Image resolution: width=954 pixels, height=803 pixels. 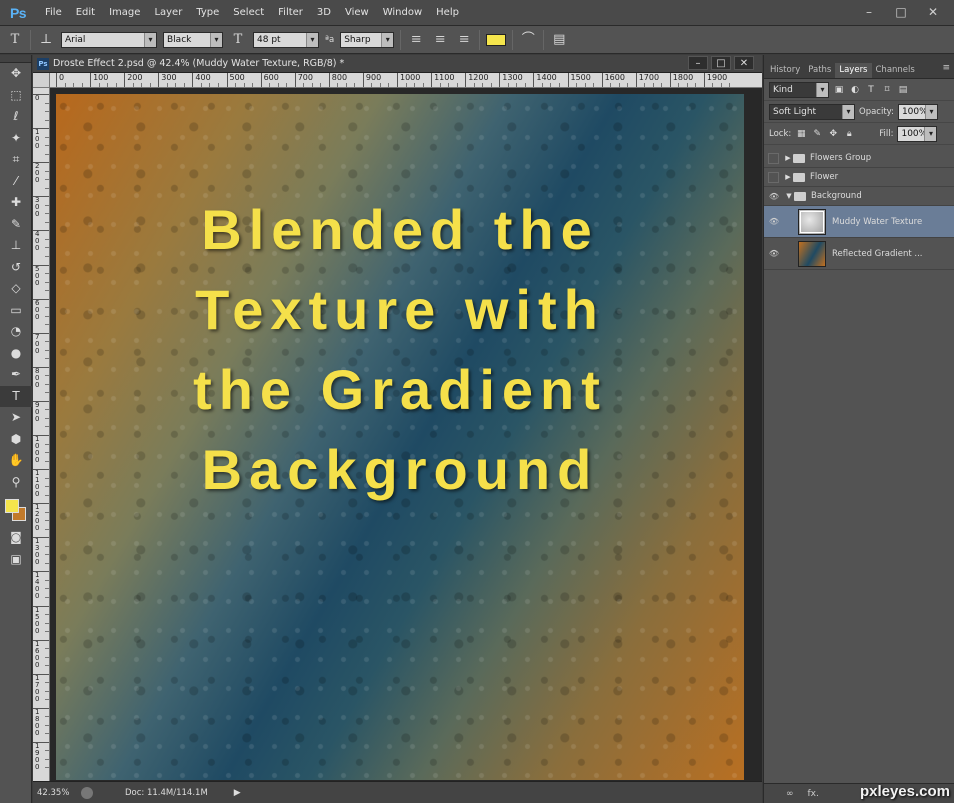 What do you see at coordinates (790, 794) in the screenshot?
I see `link-layers-icon: ∞` at bounding box center [790, 794].